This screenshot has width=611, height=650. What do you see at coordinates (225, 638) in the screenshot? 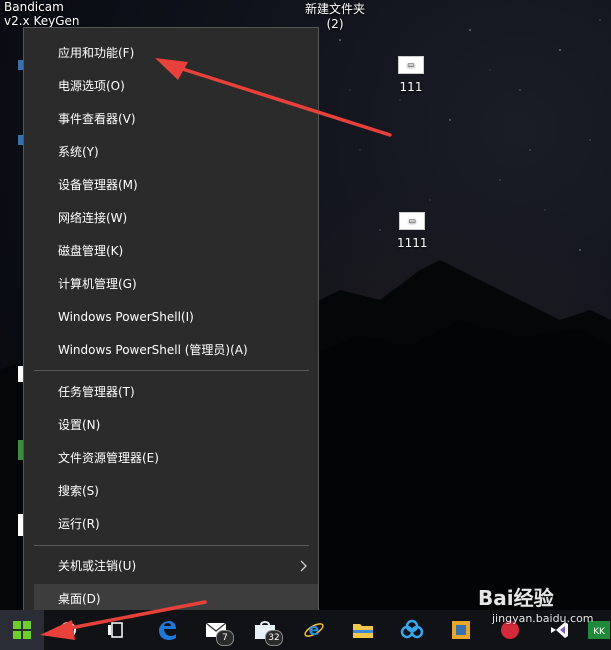
I see `mail-unread-badge: 7` at bounding box center [225, 638].